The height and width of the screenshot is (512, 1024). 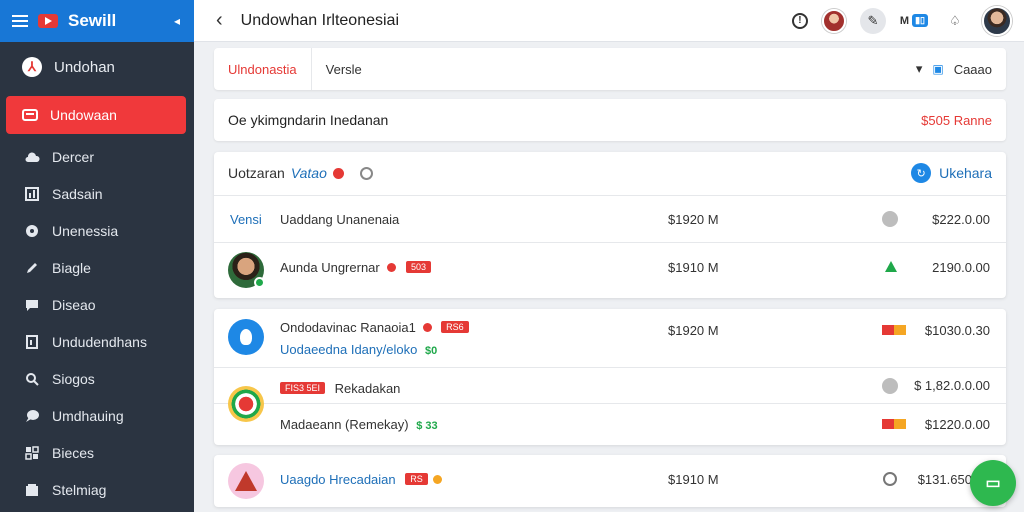 What do you see at coordinates (246, 337) in the screenshot?
I see `drop-avatar-icon` at bounding box center [246, 337].